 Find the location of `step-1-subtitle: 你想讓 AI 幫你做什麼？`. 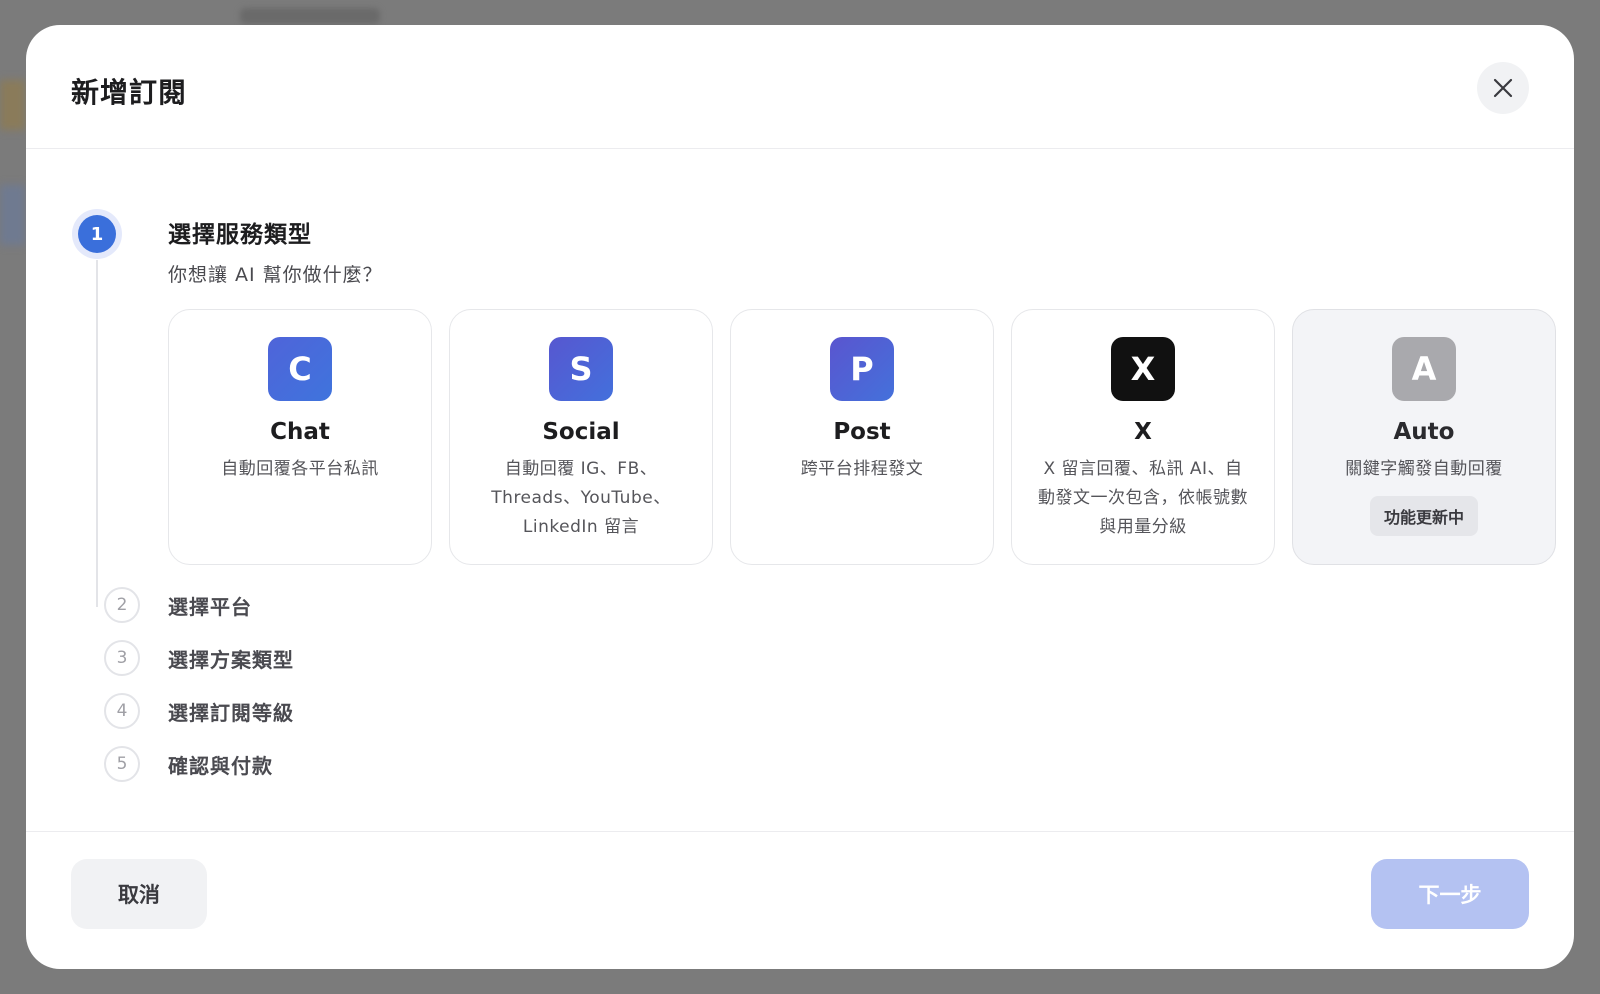

step-1-subtitle: 你想讓 AI 幫你做什麼？ is located at coordinates (275, 275).